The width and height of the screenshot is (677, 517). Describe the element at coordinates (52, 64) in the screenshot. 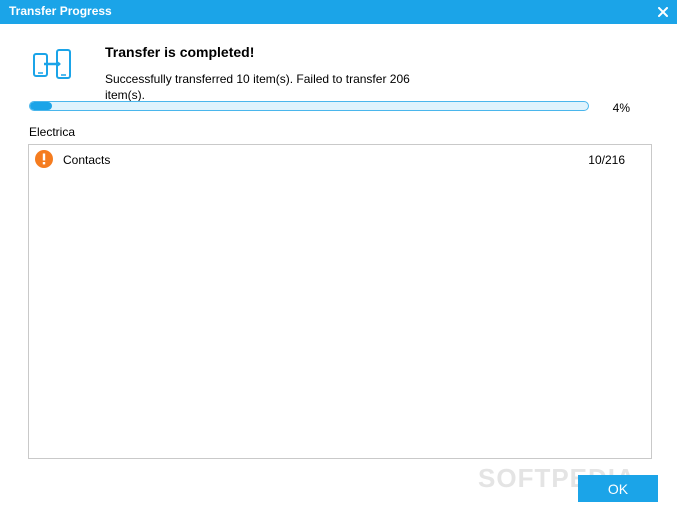

I see `phone-transfer-icon` at that location.